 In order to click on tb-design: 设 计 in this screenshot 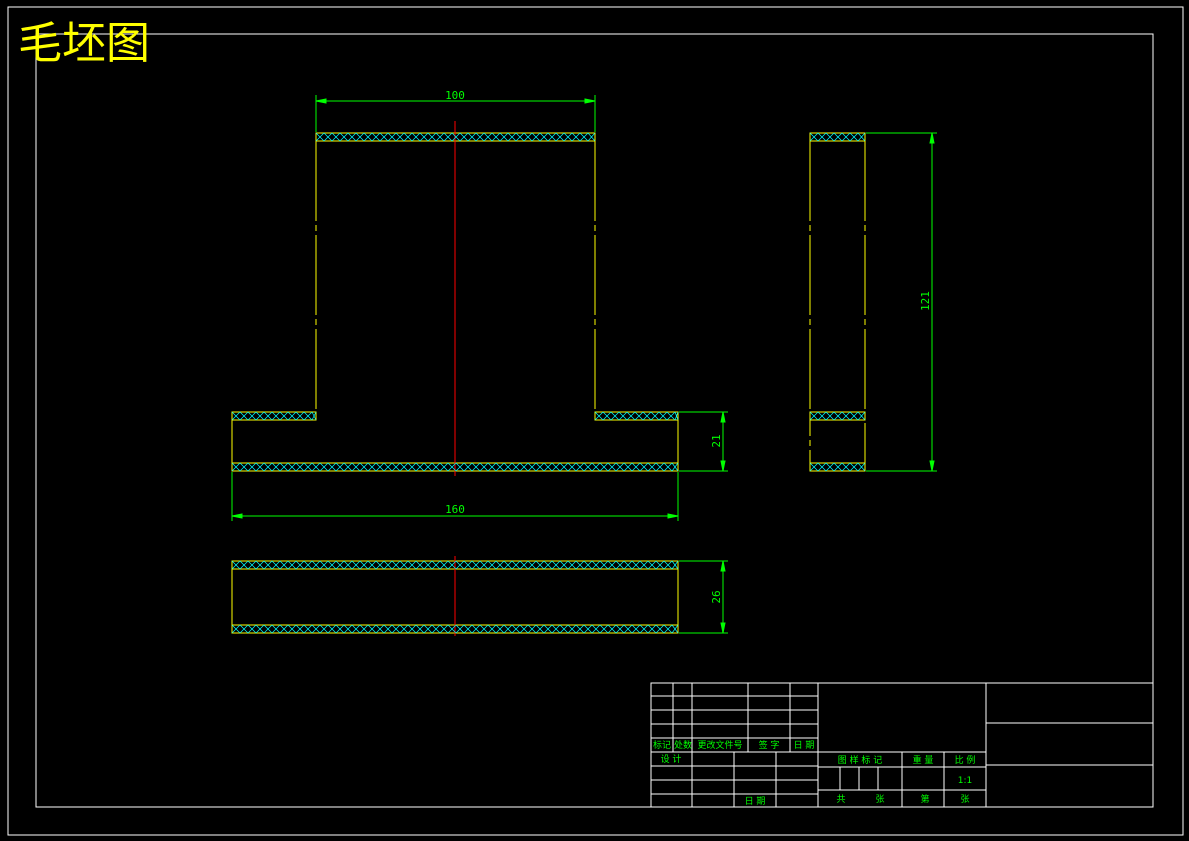, I will do `click(671, 759)`.